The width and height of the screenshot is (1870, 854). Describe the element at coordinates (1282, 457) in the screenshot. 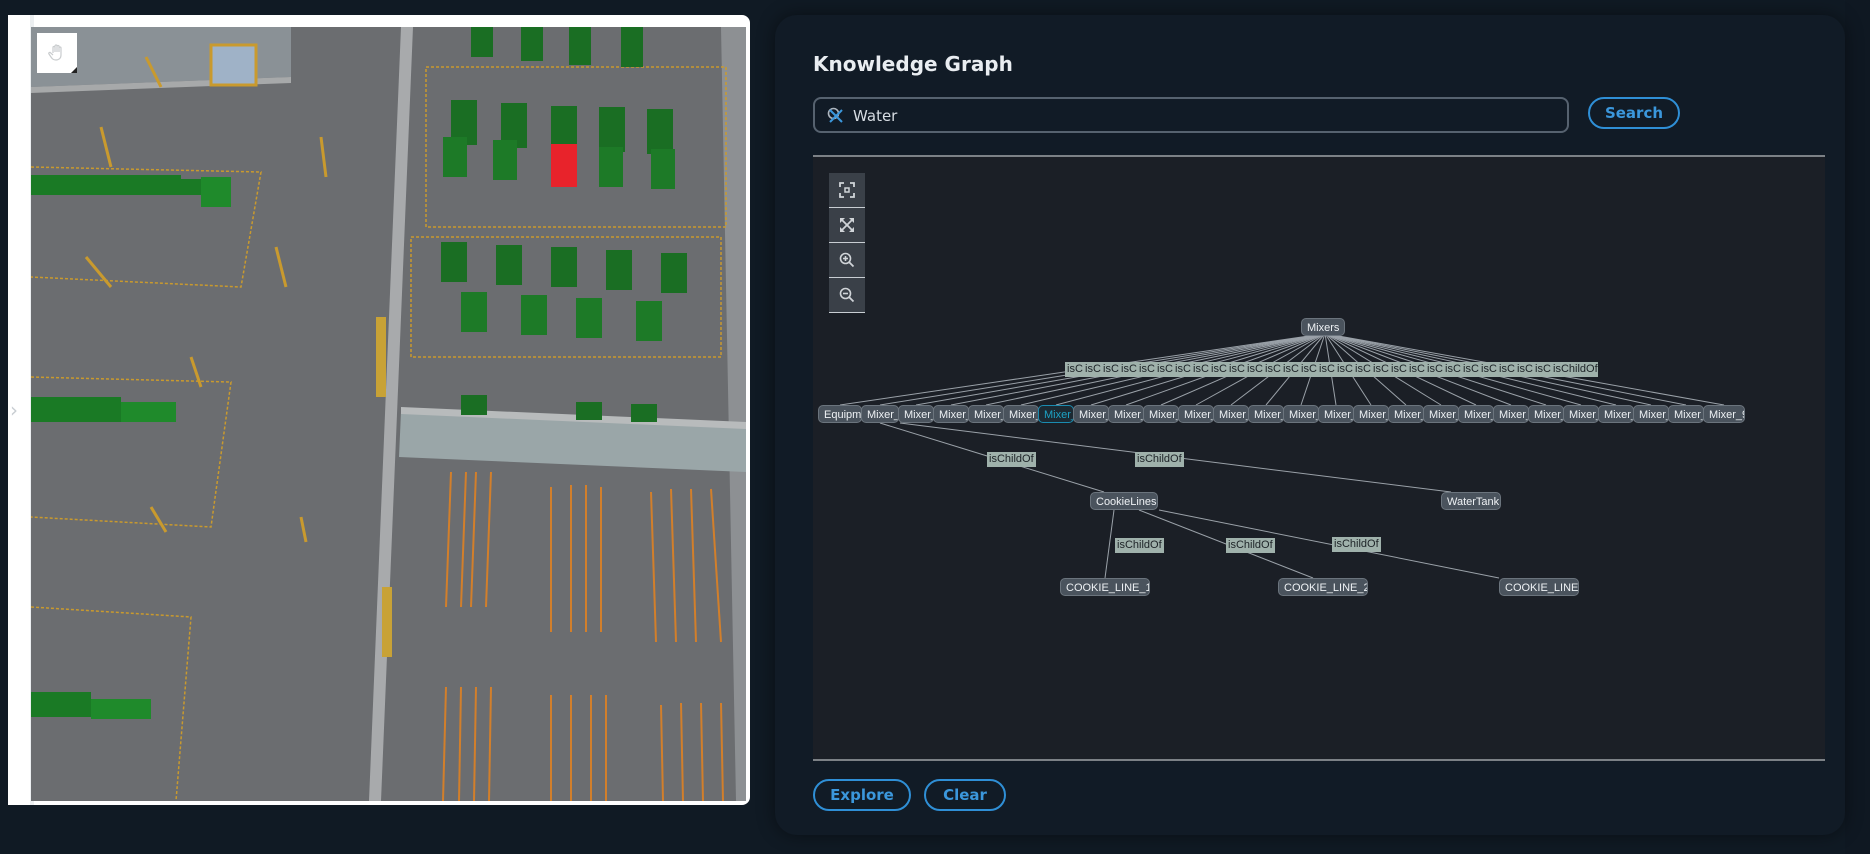

I see `graph-edges` at that location.